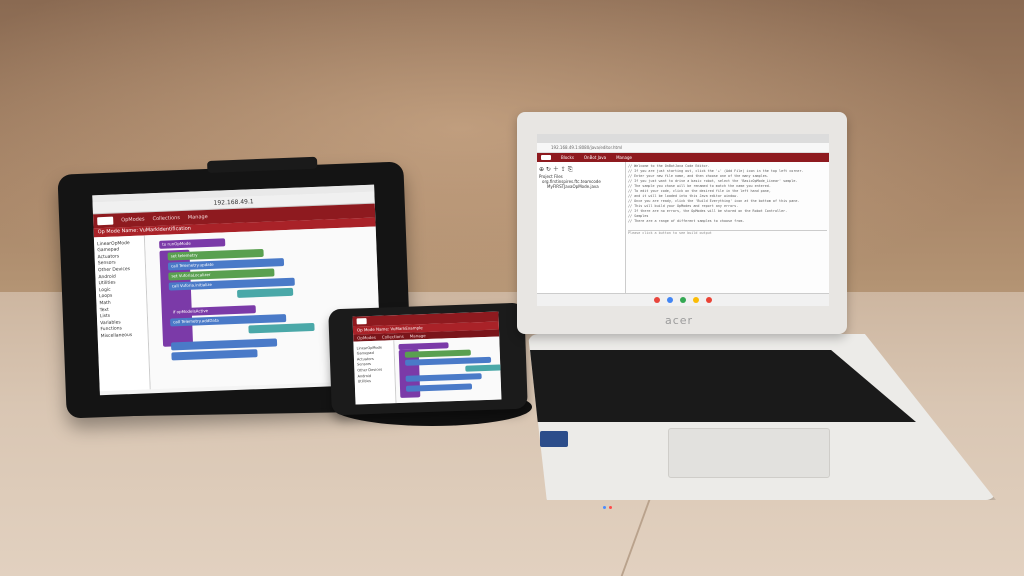  Describe the element at coordinates (749, 453) in the screenshot. I see `laptop-touchpad` at that location.